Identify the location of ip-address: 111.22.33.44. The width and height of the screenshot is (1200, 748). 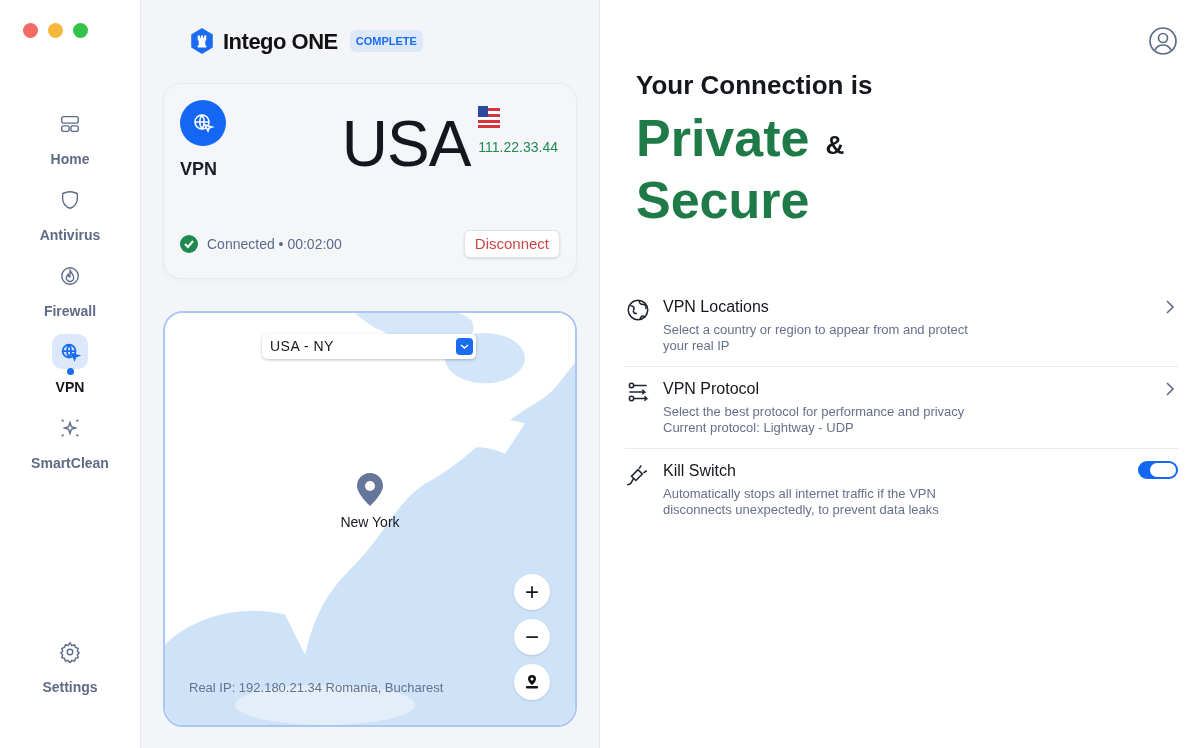
(518, 147).